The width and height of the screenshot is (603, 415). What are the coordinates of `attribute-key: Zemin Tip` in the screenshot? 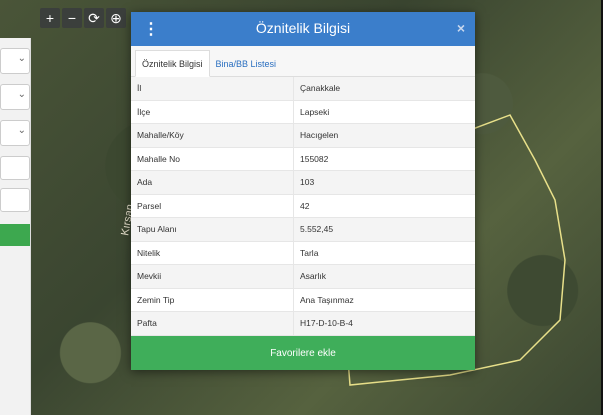 It's located at (212, 300).